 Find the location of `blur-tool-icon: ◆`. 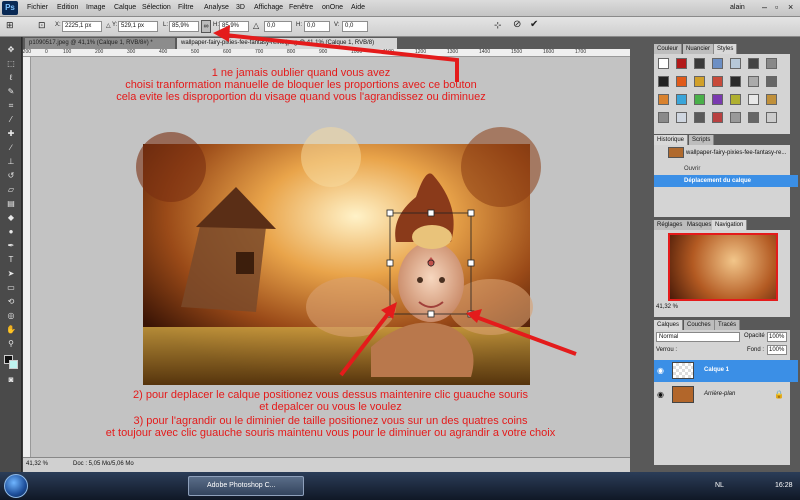

blur-tool-icon: ◆ is located at coordinates (11, 218).